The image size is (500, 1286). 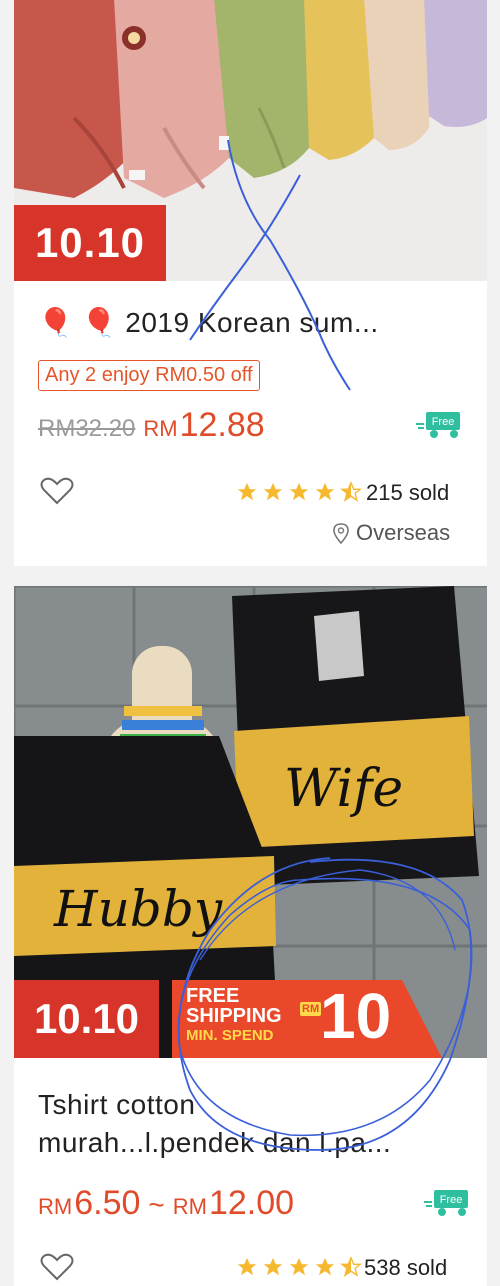 I want to click on price-low: 6.50, so click(x=107, y=1203).